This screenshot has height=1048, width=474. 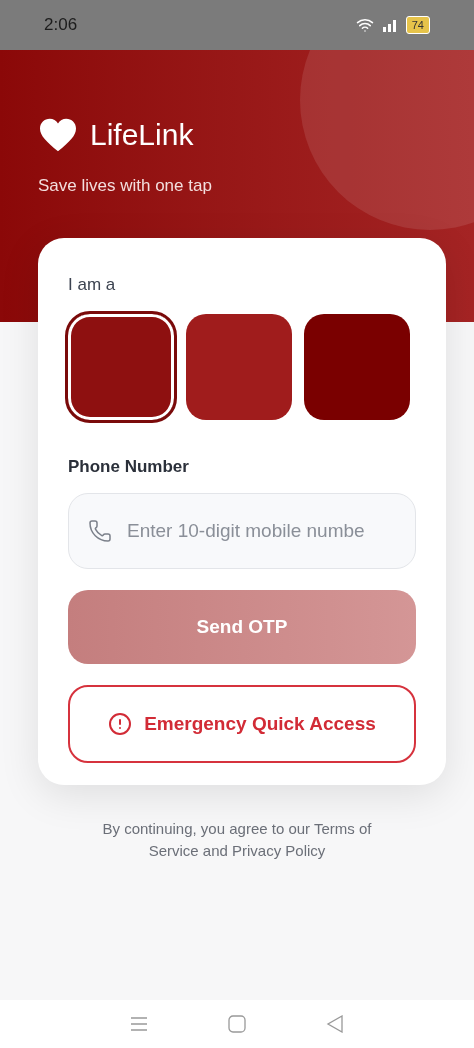 What do you see at coordinates (61, 25) in the screenshot?
I see `status-time: 2:06` at bounding box center [61, 25].